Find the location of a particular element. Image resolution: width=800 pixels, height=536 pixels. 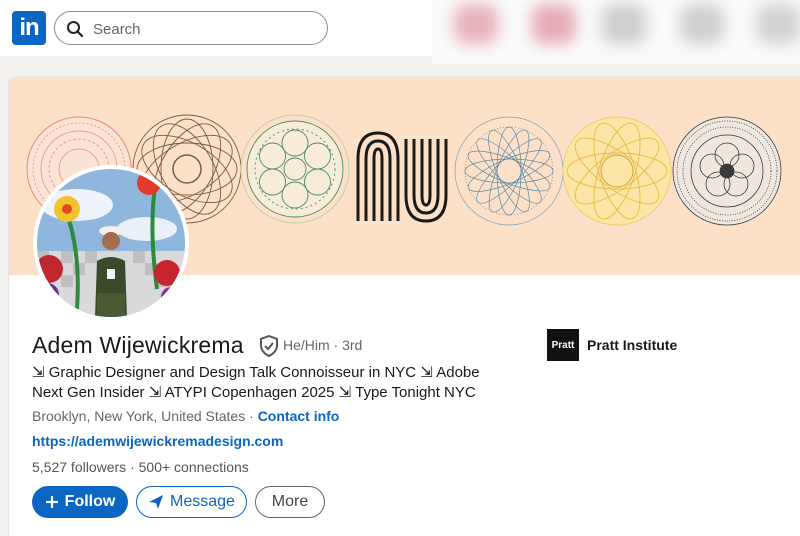

linkedin-logo: in is located at coordinates (29, 28).